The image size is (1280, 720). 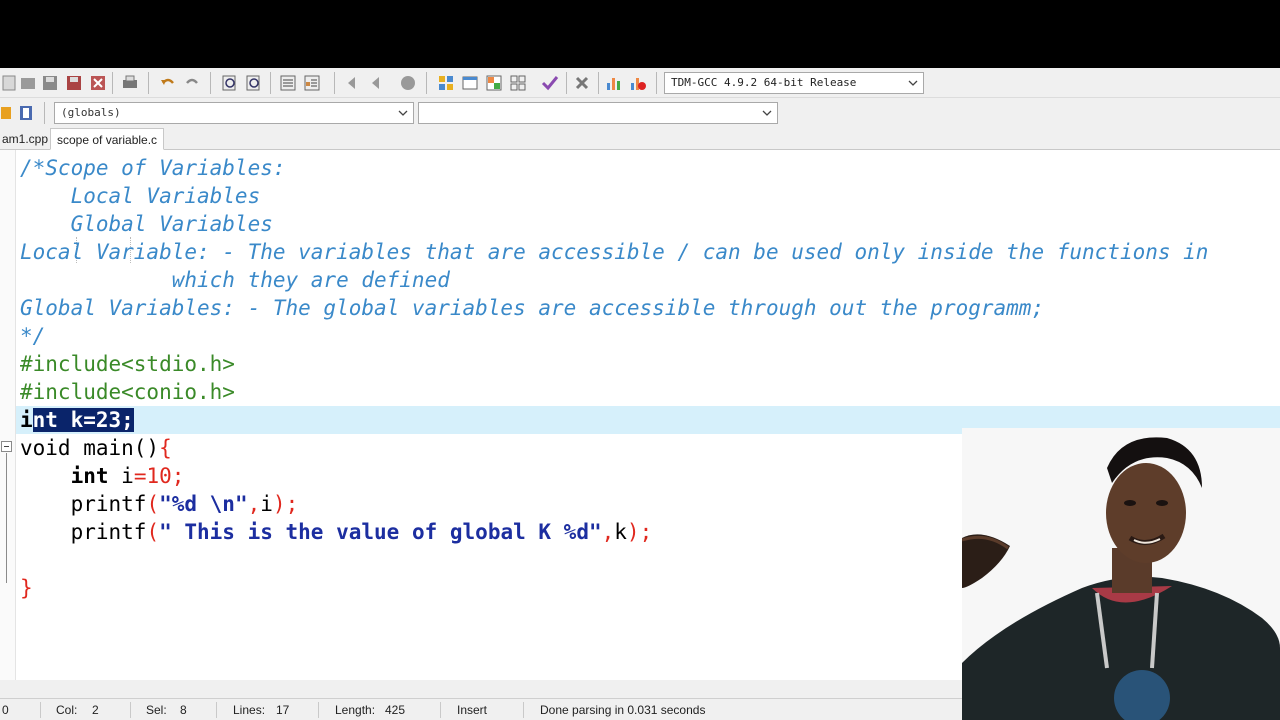 I want to click on tab-label: am1.cpp, so click(x=25, y=139).